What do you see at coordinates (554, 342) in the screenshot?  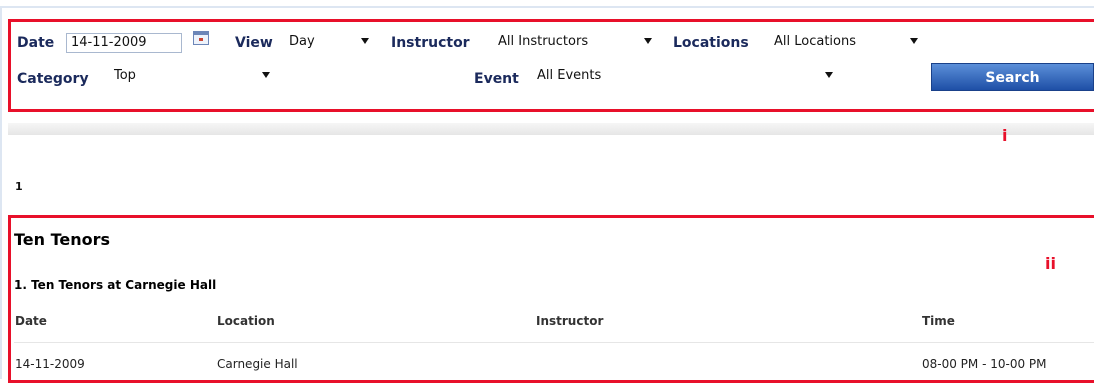 I see `row-divider` at bounding box center [554, 342].